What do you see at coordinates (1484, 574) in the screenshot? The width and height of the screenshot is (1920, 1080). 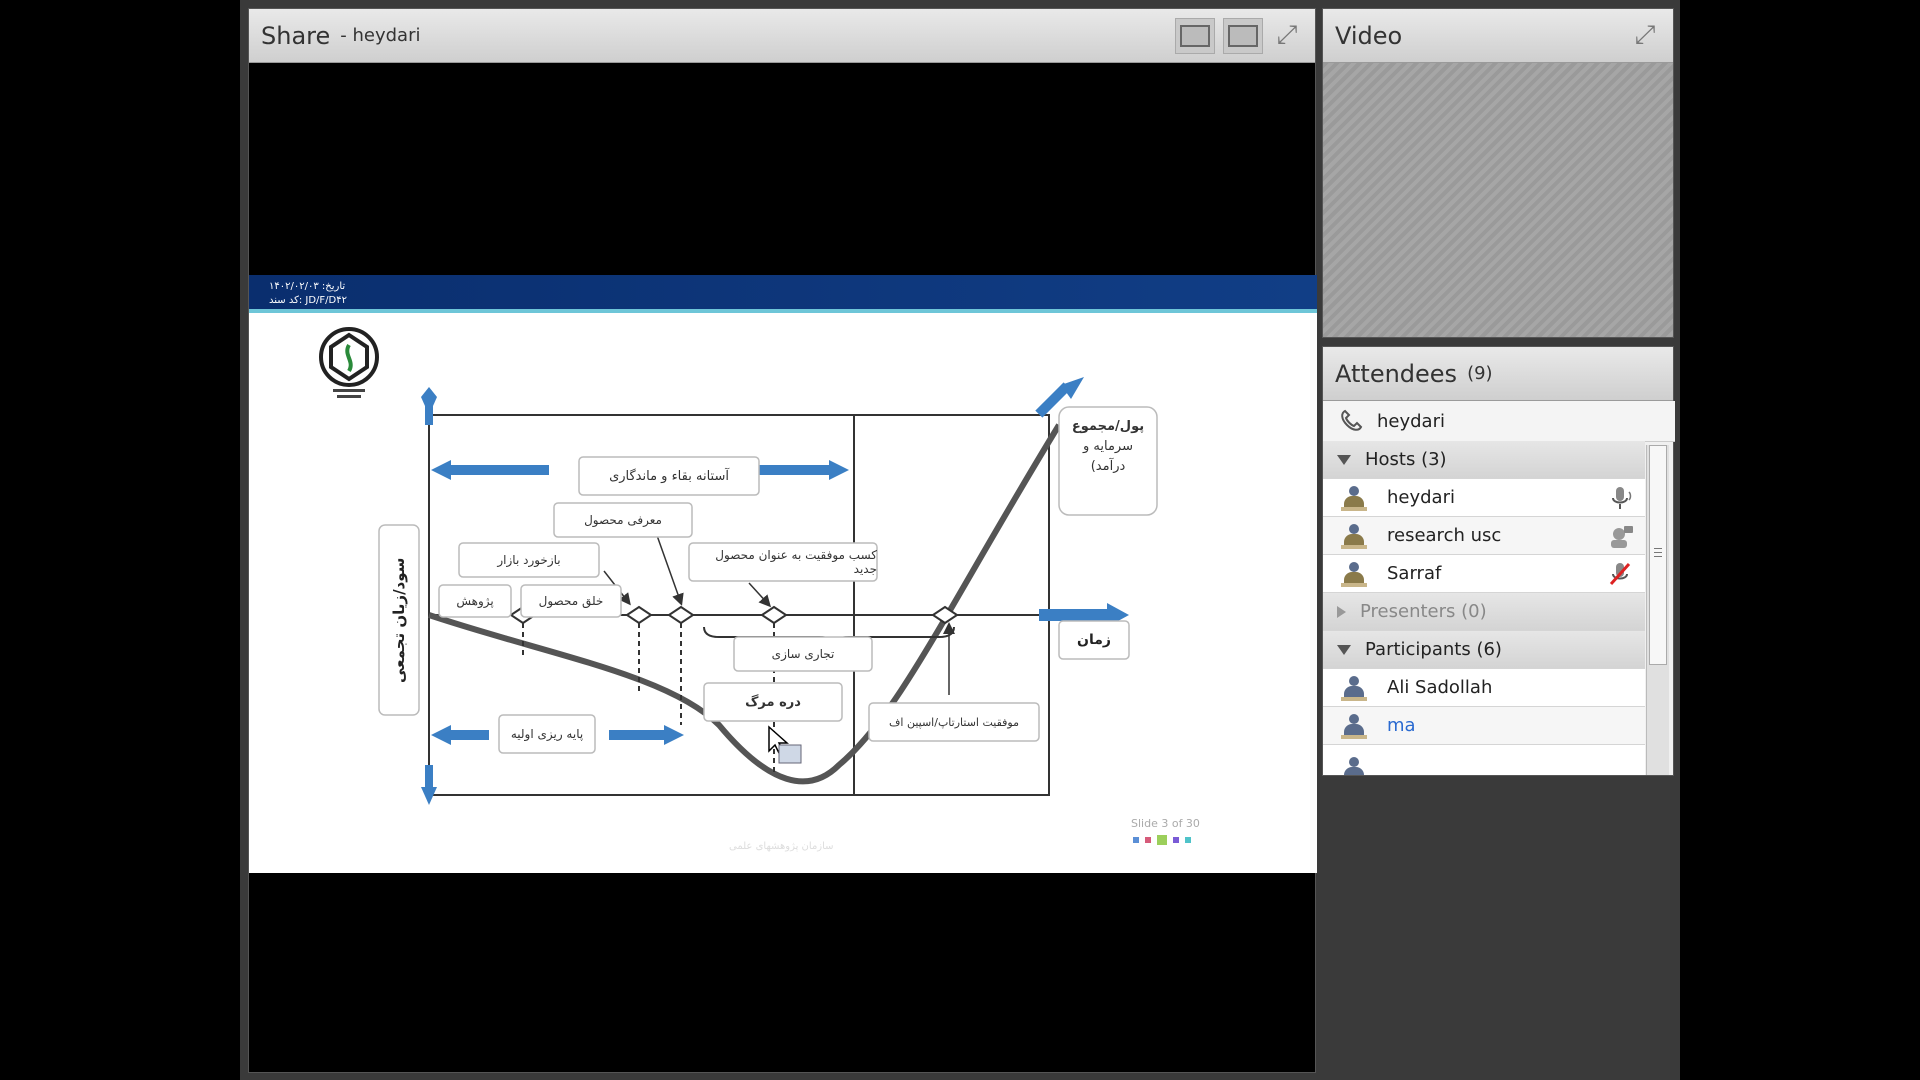 I see `attendee-row: Sarraf` at bounding box center [1484, 574].